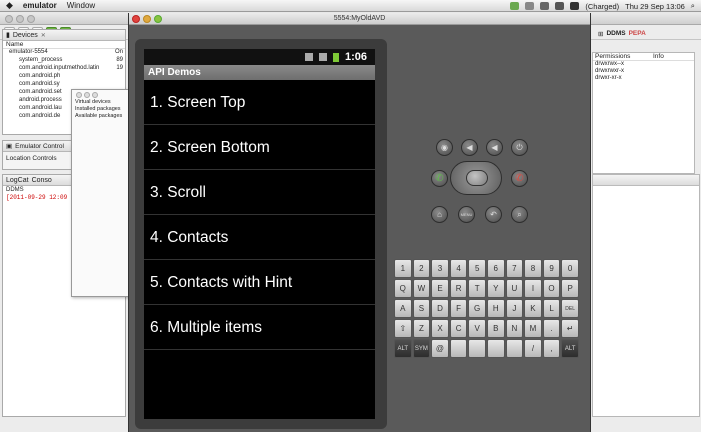  What do you see at coordinates (494, 147) in the screenshot?
I see `volume-up-icon: ◀` at bounding box center [494, 147].